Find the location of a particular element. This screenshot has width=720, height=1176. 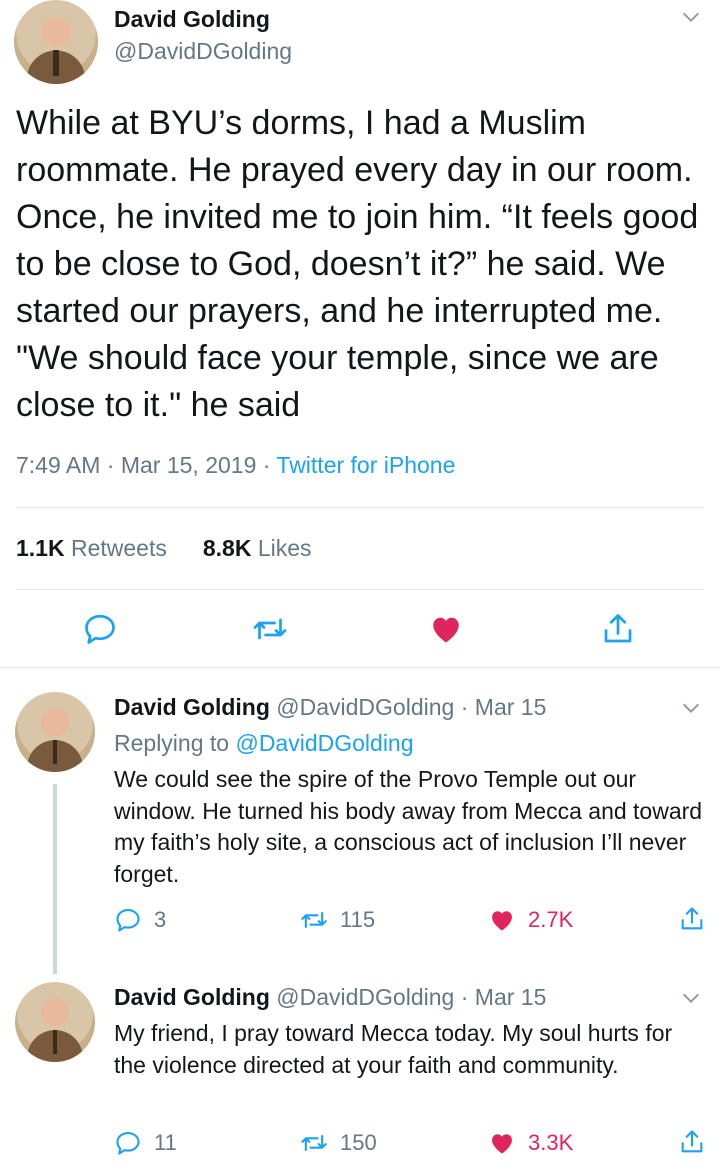

like-button: 2.7K is located at coordinates (530, 920).